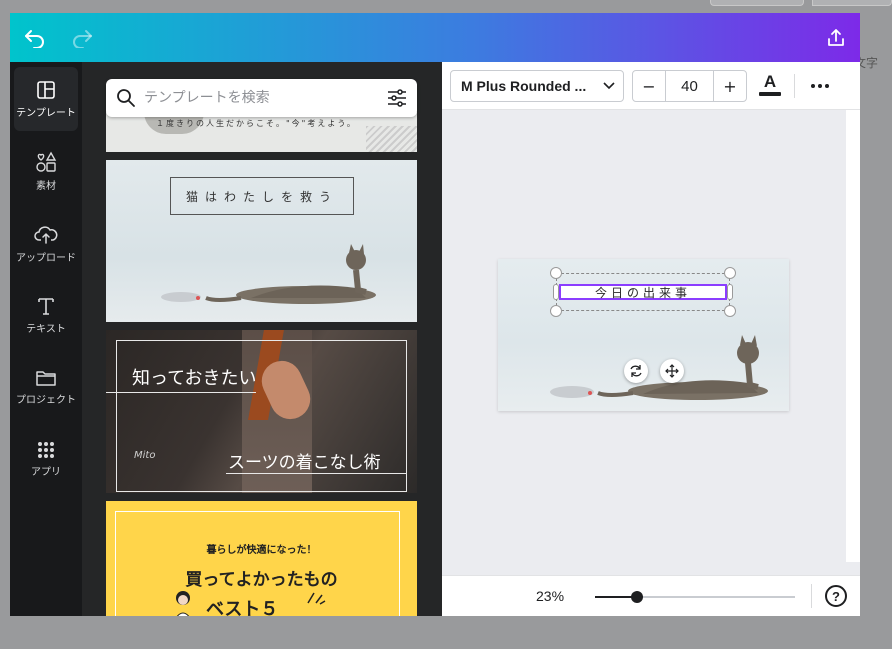 This screenshot has height=649, width=892. I want to click on text-color-button: A, so click(770, 86).